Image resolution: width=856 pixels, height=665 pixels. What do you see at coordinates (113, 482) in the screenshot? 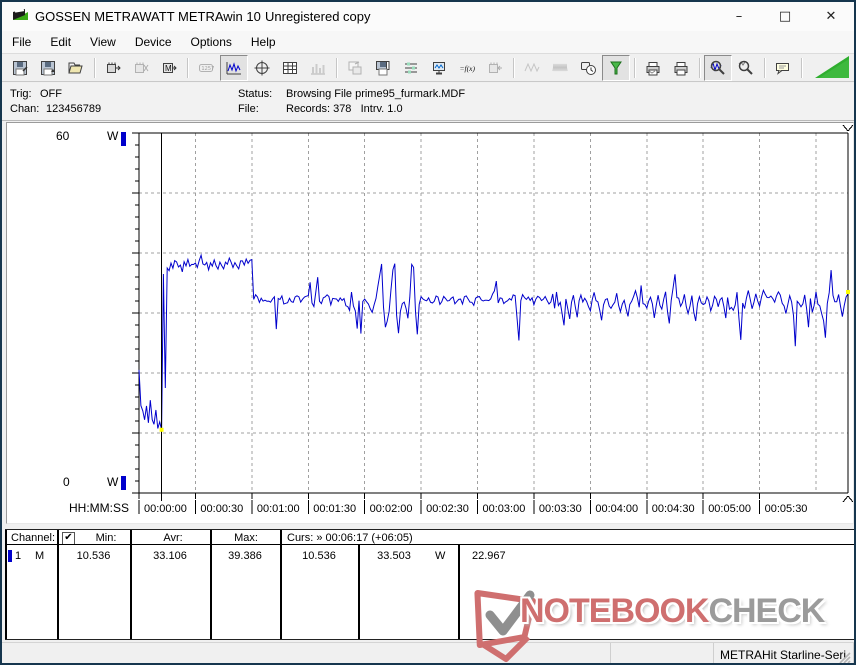
I see `y-axis-unit-bottom: W` at bounding box center [113, 482].